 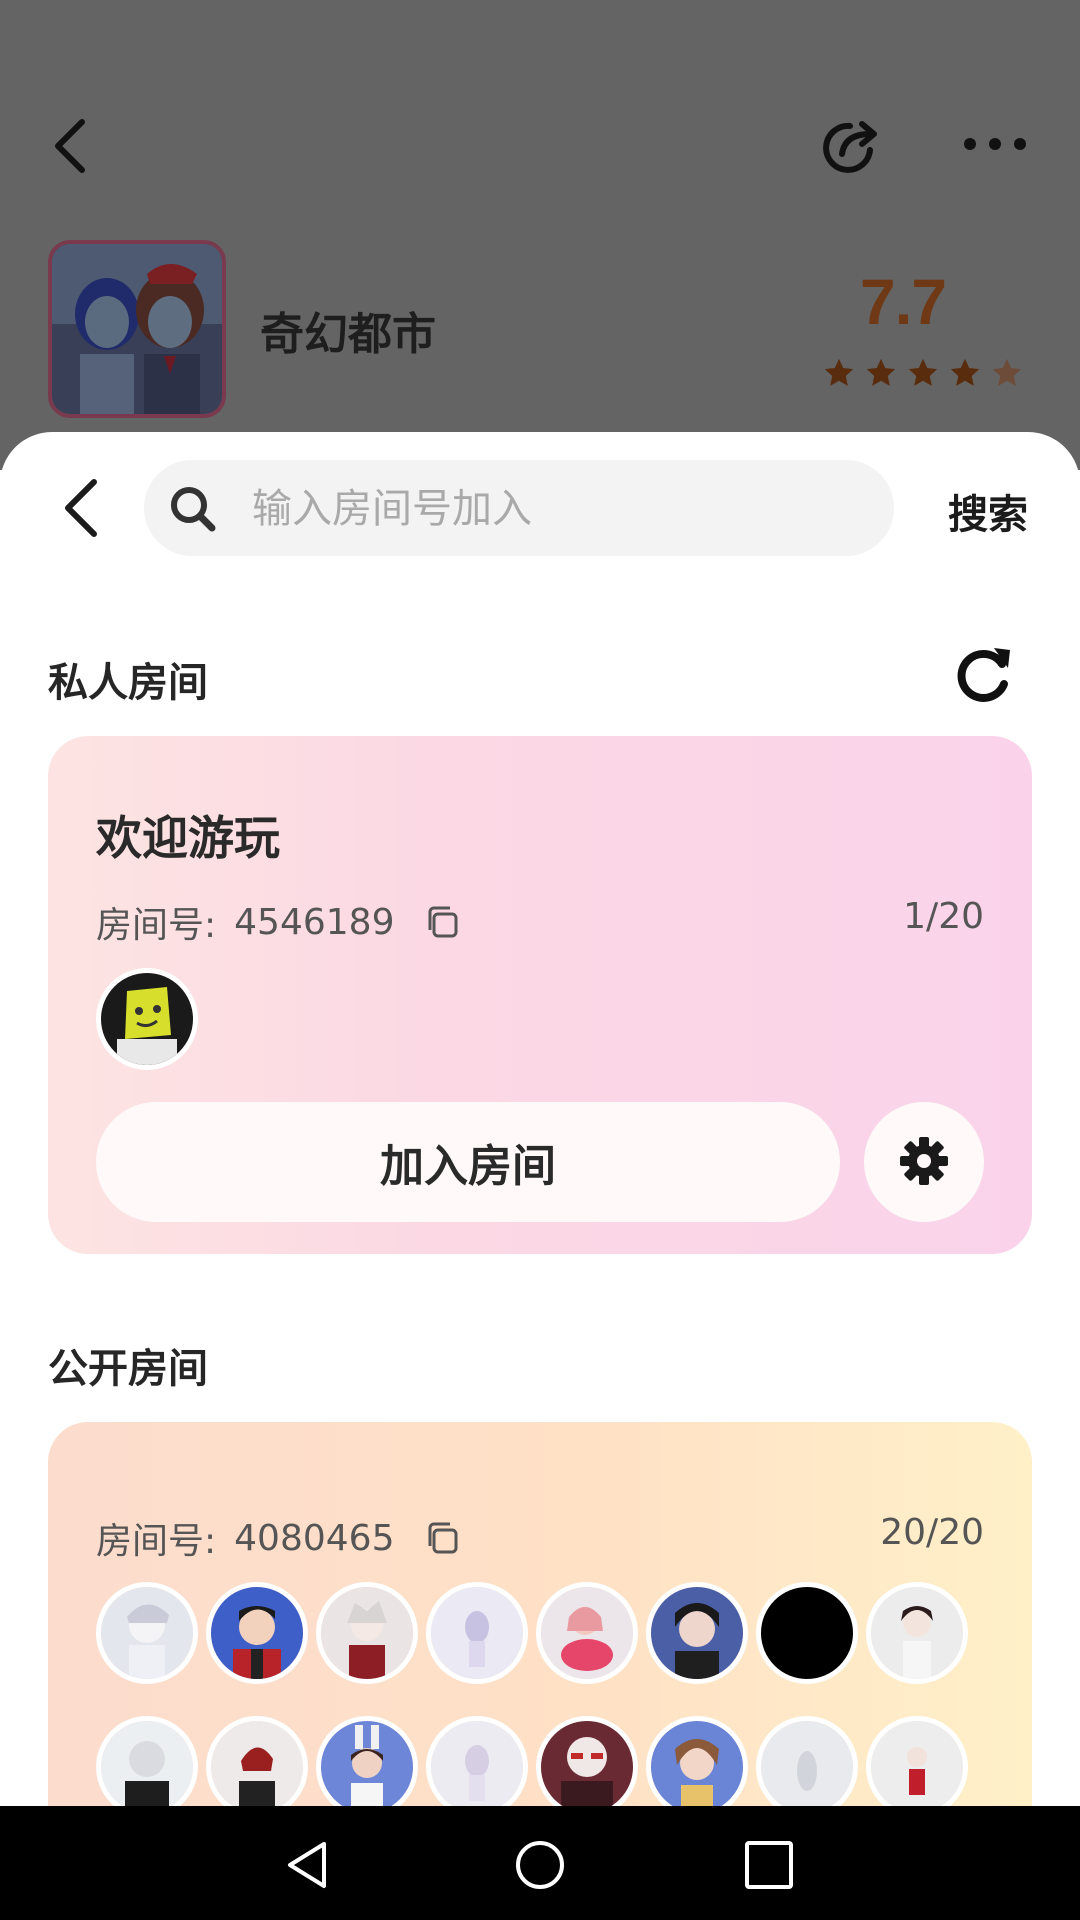 What do you see at coordinates (995, 144) in the screenshot?
I see `more-icon` at bounding box center [995, 144].